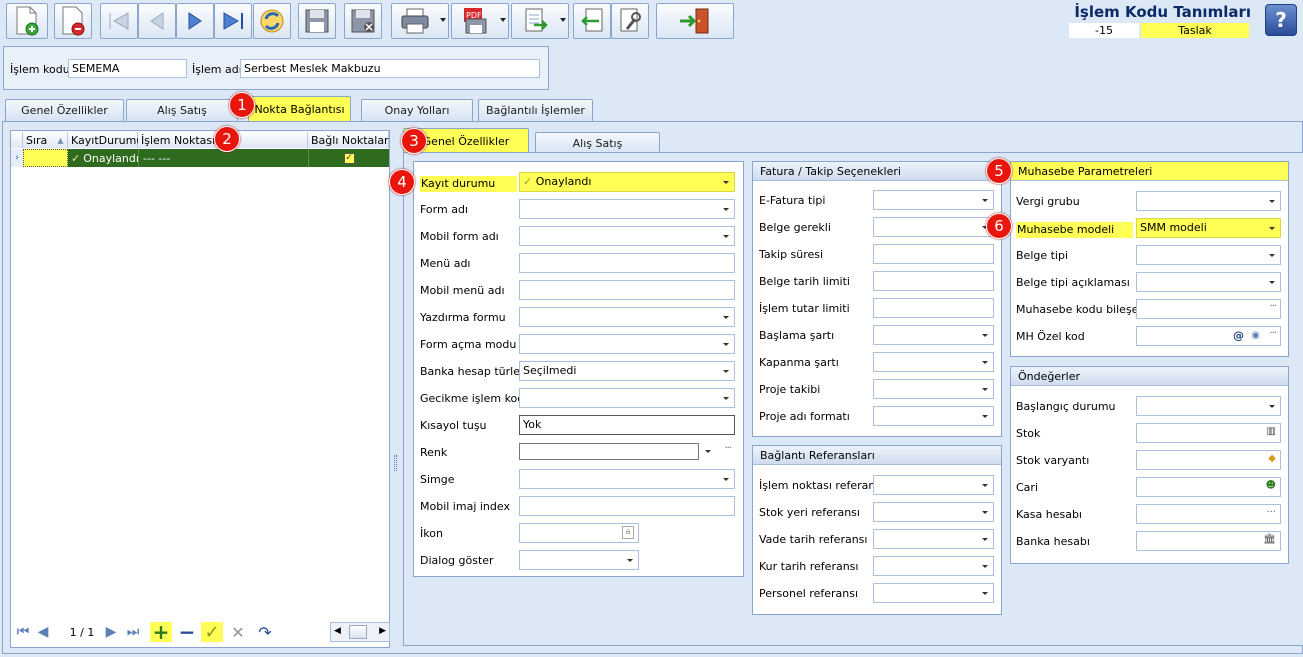 The width and height of the screenshot is (1303, 657). What do you see at coordinates (1208, 541) in the screenshot?
I see `field-banka-hesabi: 🏛` at bounding box center [1208, 541].